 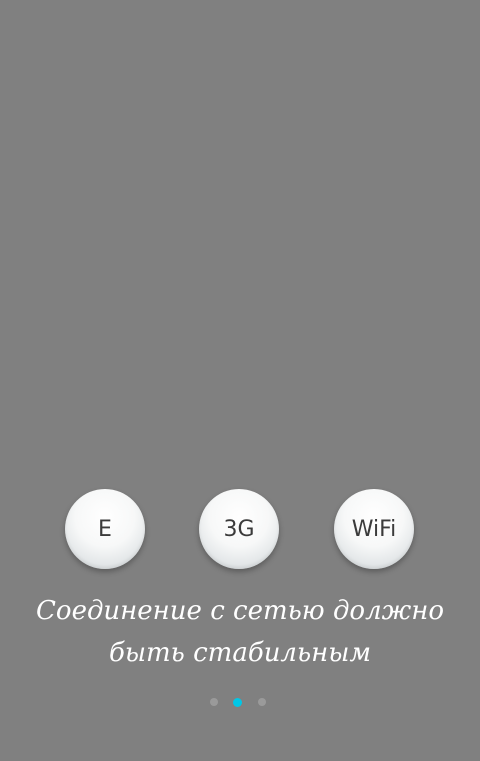 I want to click on page-dot-2-active, so click(x=237, y=702).